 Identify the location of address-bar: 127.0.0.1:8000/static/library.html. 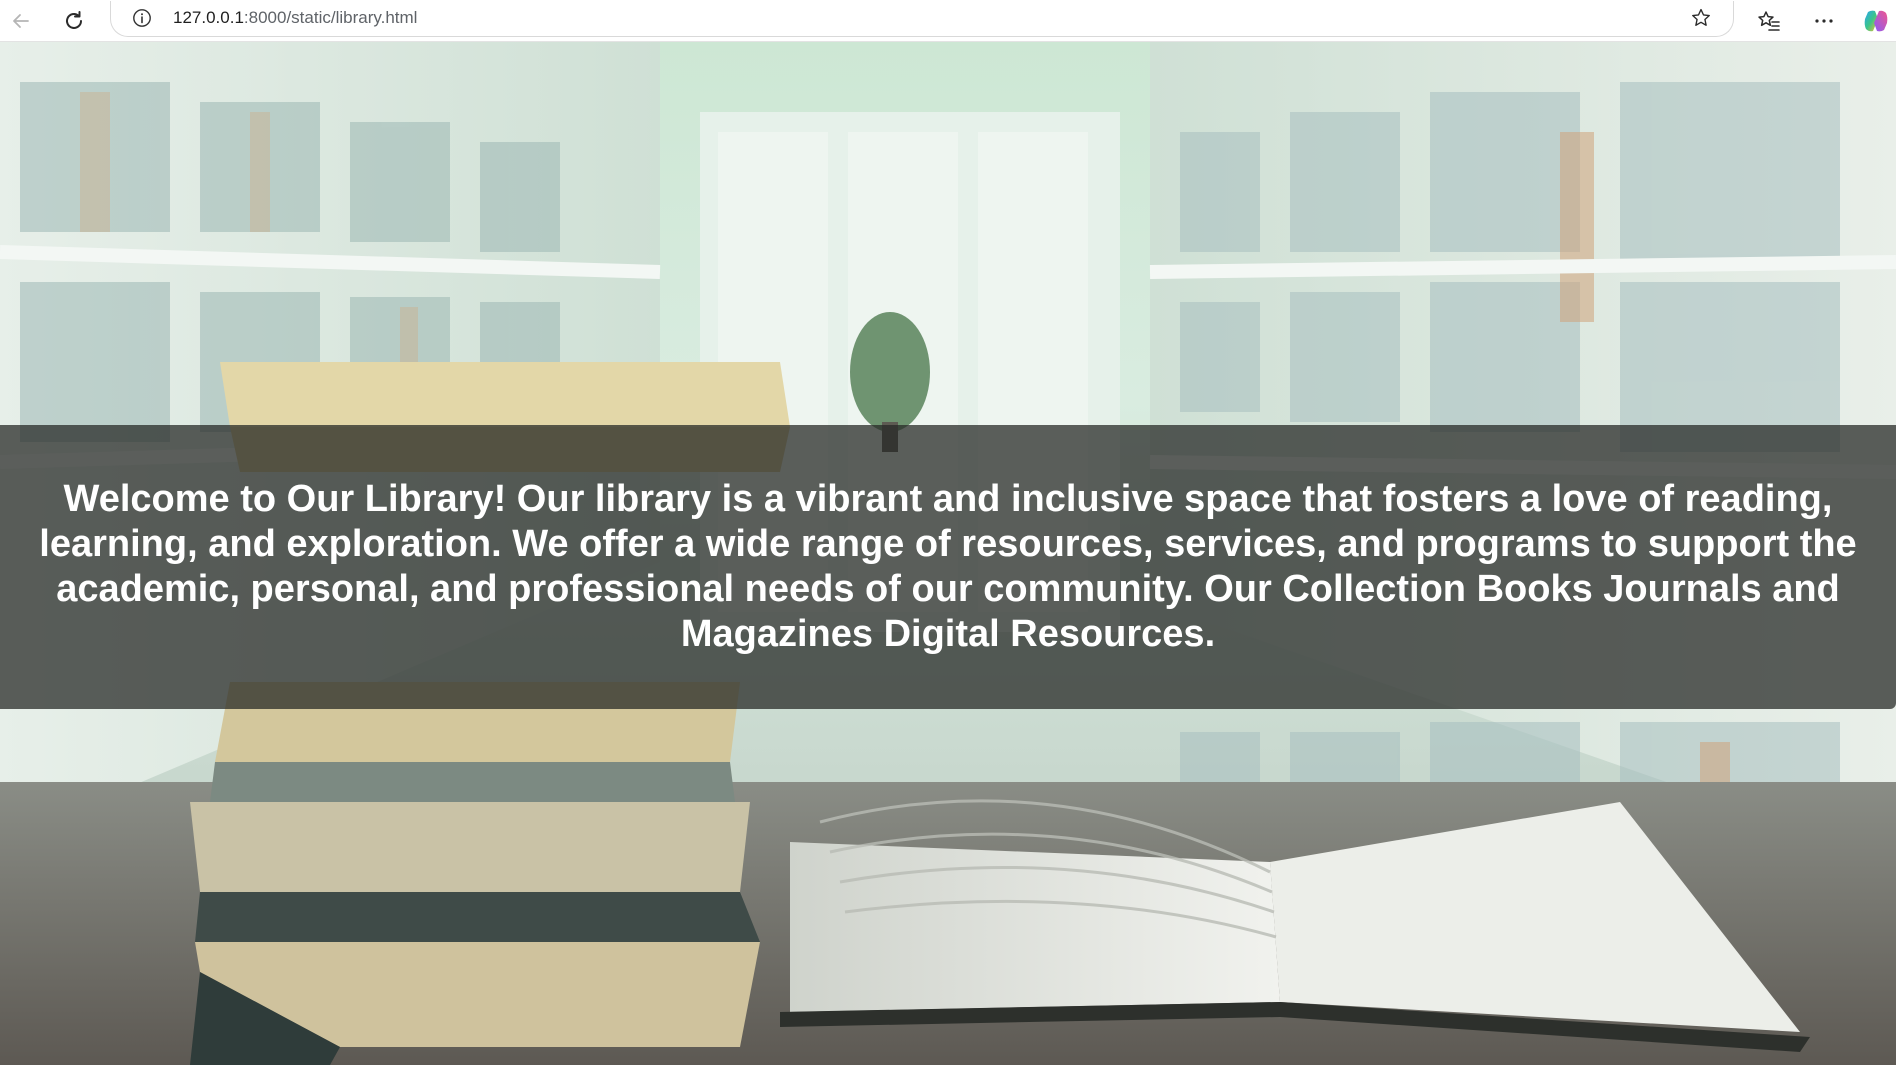
(922, 19).